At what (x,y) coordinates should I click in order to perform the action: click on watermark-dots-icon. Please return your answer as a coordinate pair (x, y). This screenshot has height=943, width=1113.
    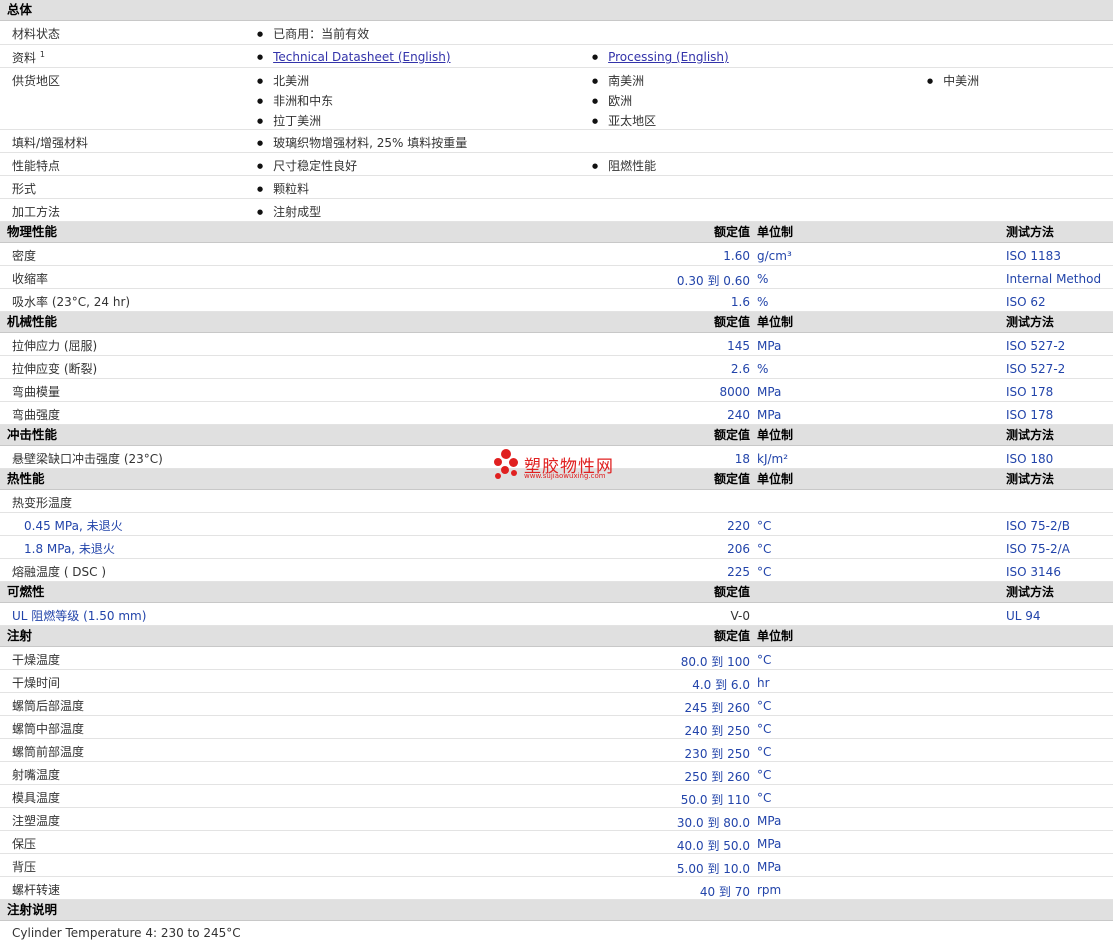
    Looking at the image, I should click on (507, 465).